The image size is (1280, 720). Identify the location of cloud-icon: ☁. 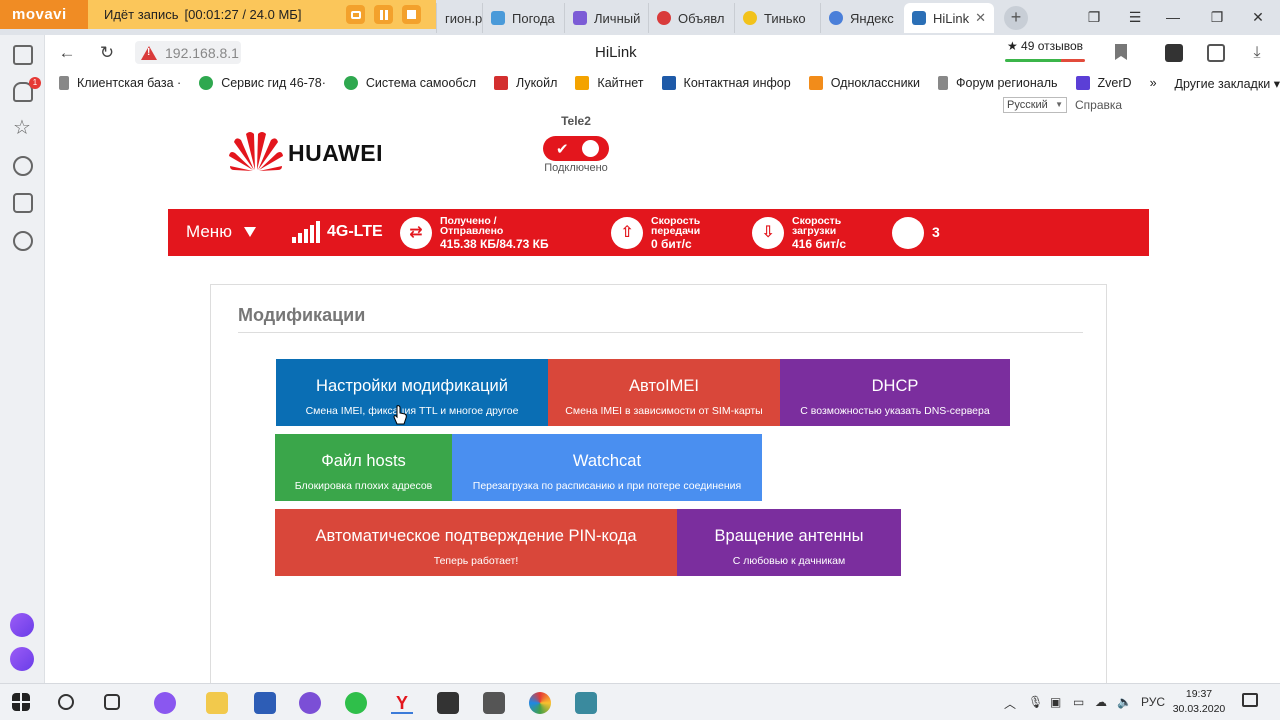
(1101, 702).